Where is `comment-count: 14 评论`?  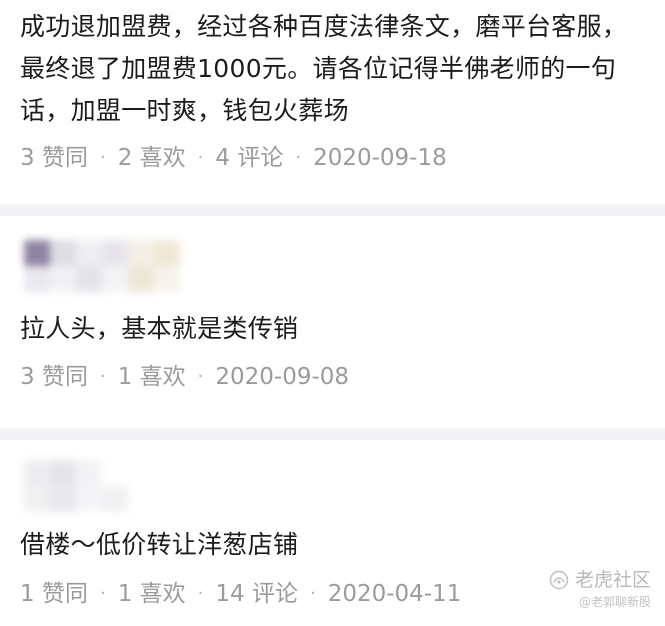 comment-count: 14 评论 is located at coordinates (256, 594).